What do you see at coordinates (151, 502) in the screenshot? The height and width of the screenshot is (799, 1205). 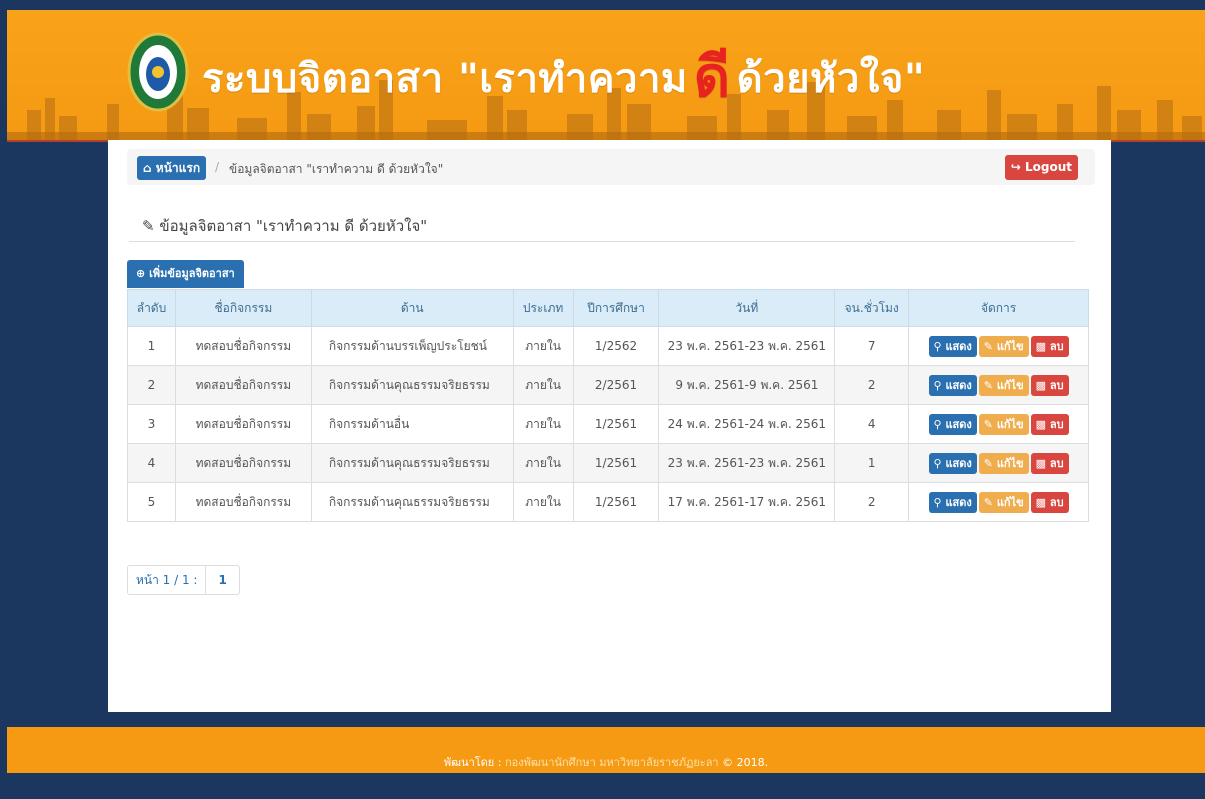 I see `cell-no: 5` at bounding box center [151, 502].